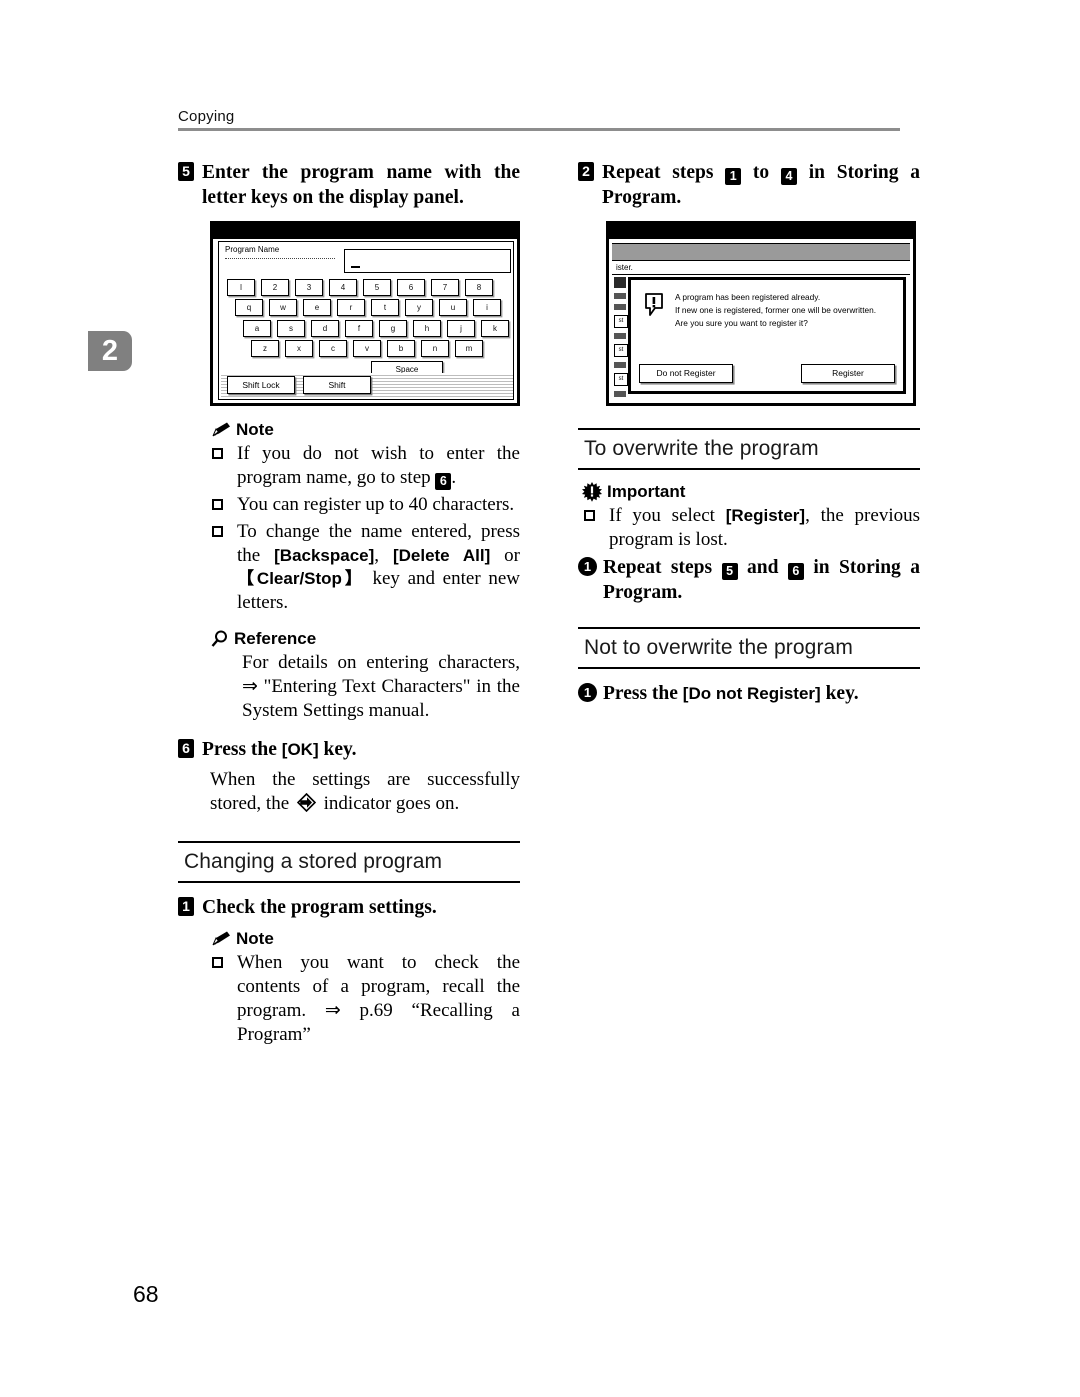 Image resolution: width=1080 pixels, height=1397 pixels. I want to click on key: r, so click(351, 308).